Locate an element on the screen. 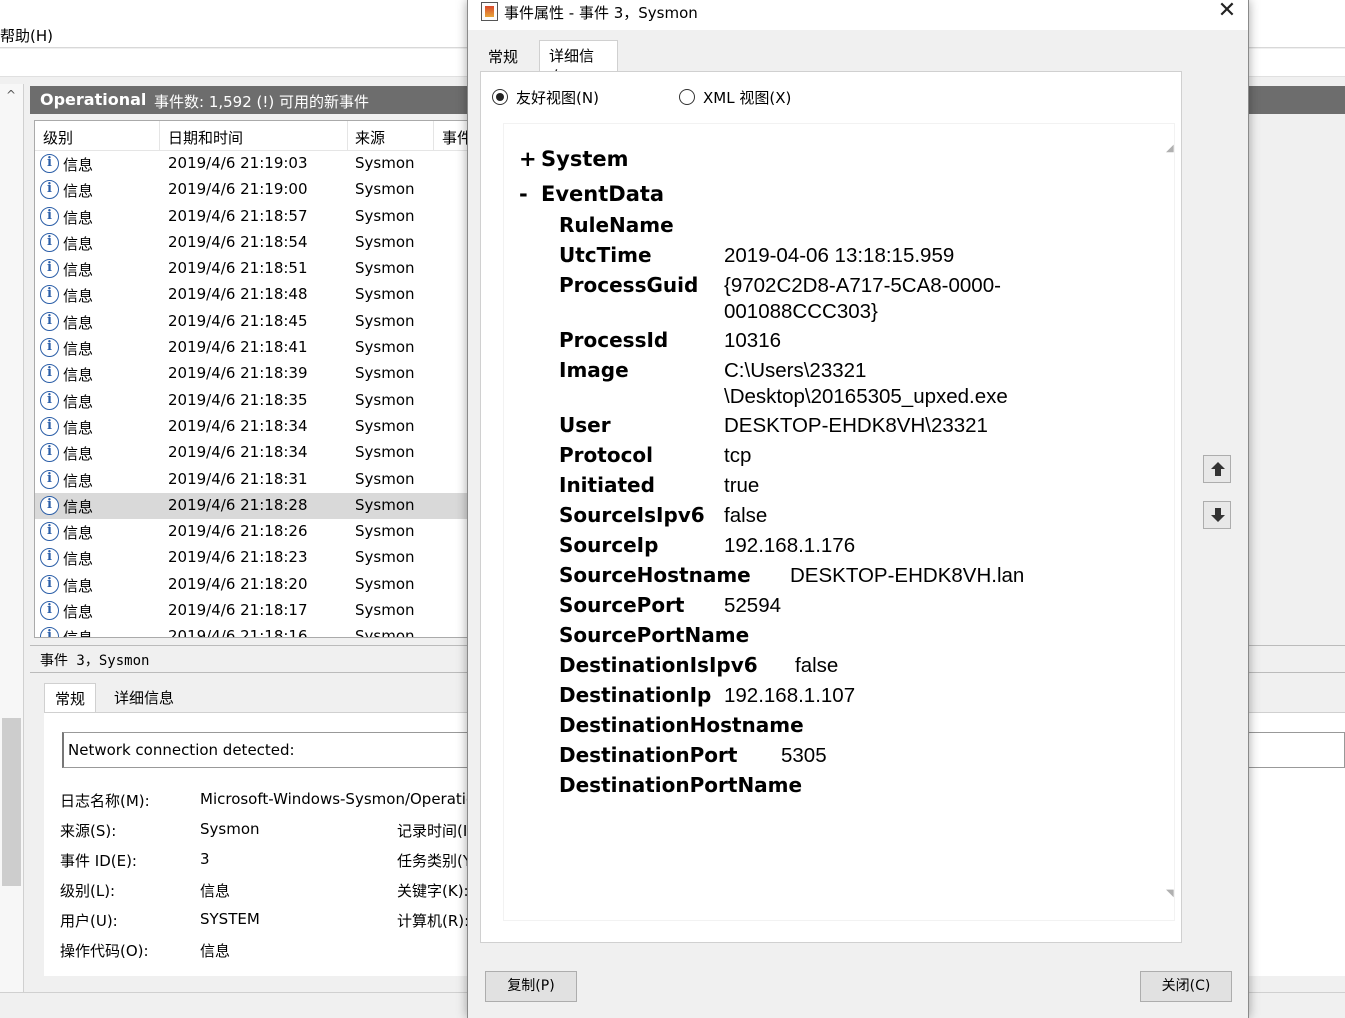  table-row: i 信息 2019/4/6 21:19:00 Sysmon is located at coordinates (254, 190).